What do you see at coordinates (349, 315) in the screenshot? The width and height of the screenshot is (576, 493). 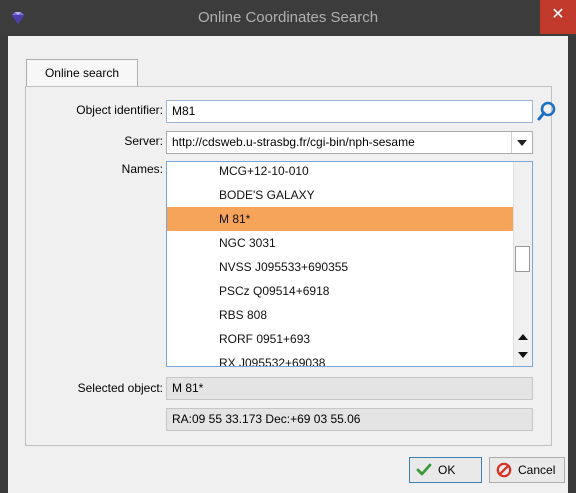 I see `list-item: RBS 808` at bounding box center [349, 315].